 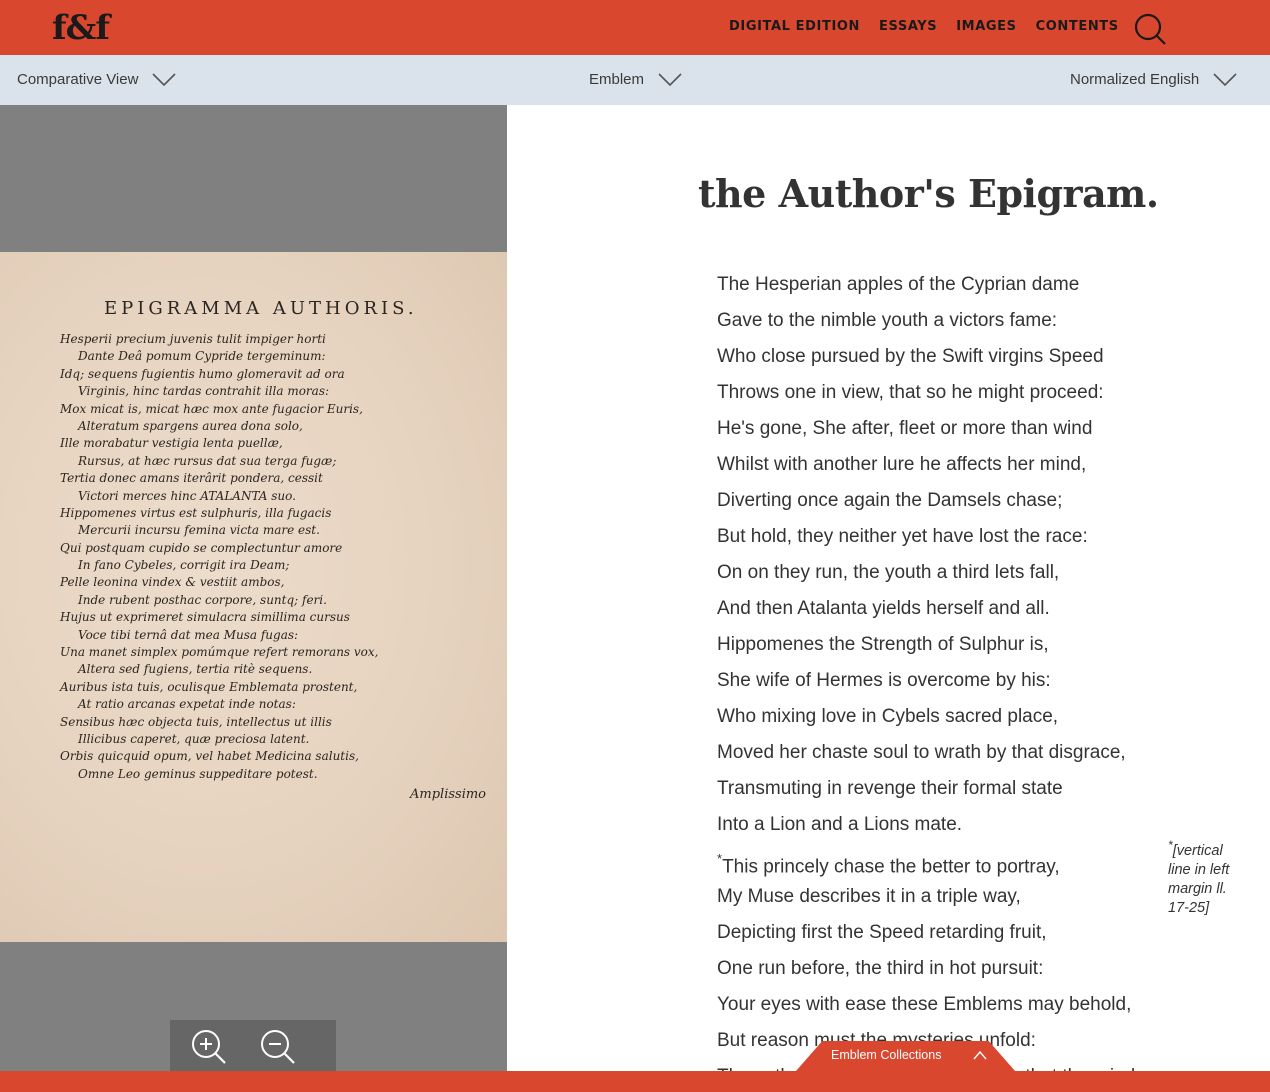 I want to click on site-logo: f&f, so click(x=81, y=28).